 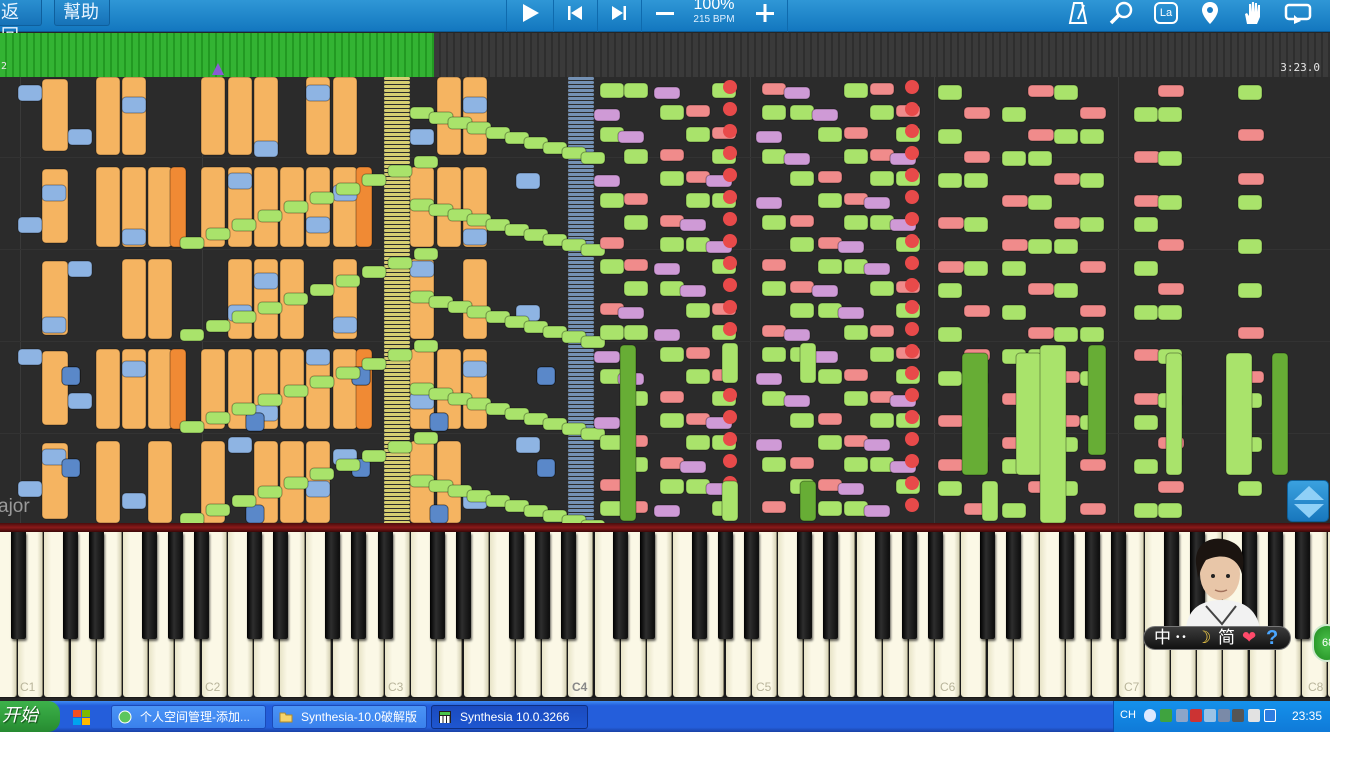 What do you see at coordinates (665, 55) in the screenshot?
I see `song-progress-bar` at bounding box center [665, 55].